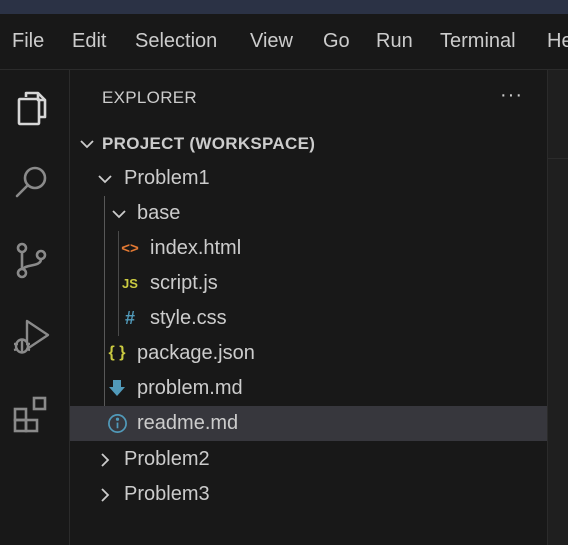 The width and height of the screenshot is (568, 545). Describe the element at coordinates (89, 41) in the screenshot. I see `menu-edit: Edit` at that location.